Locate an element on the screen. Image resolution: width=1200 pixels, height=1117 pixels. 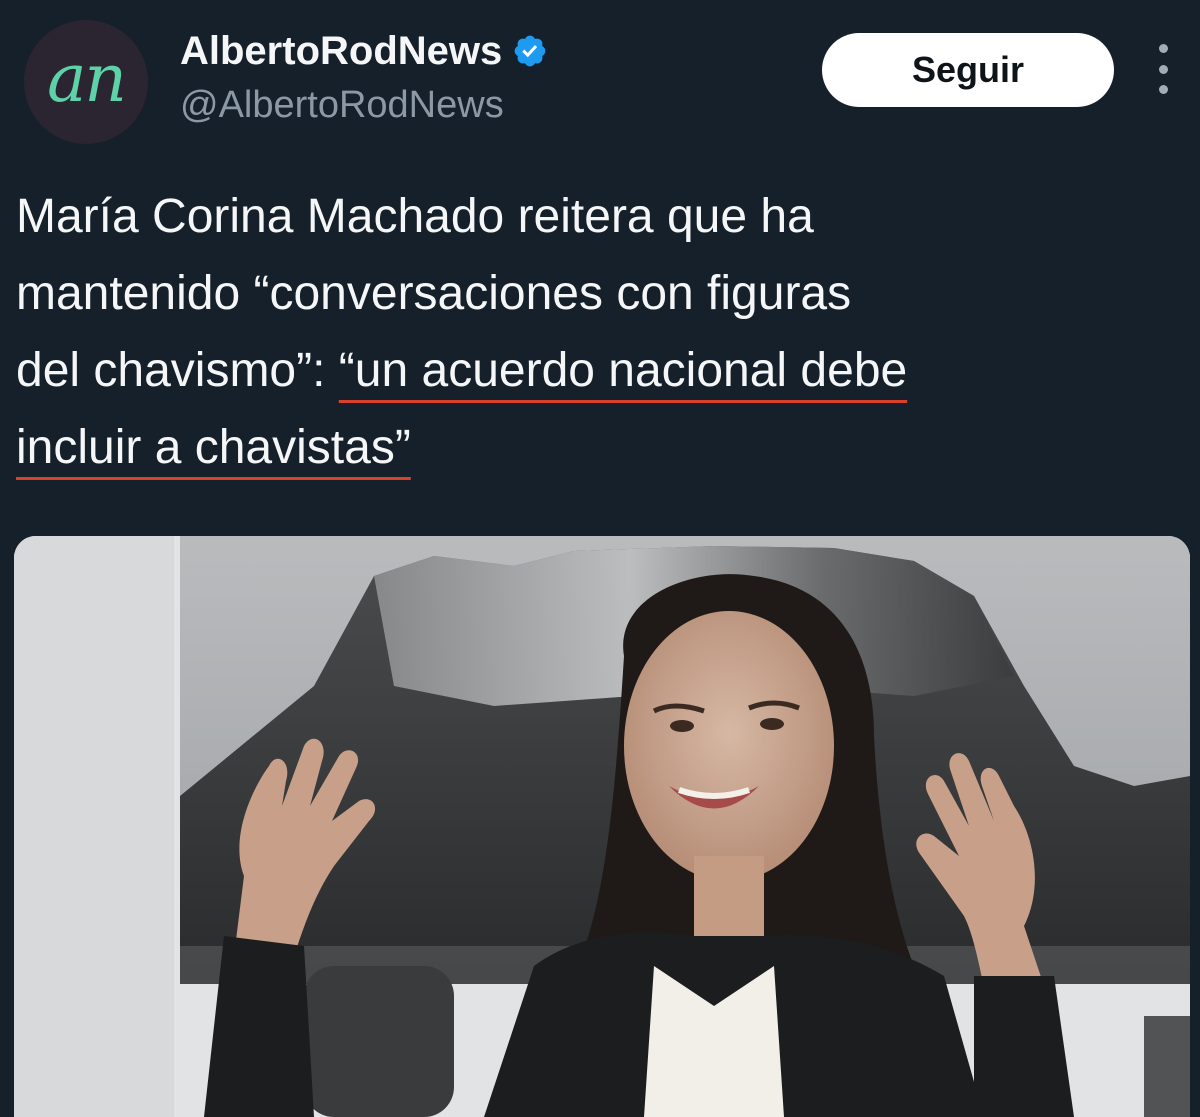
verified-badge-icon is located at coordinates (530, 51).